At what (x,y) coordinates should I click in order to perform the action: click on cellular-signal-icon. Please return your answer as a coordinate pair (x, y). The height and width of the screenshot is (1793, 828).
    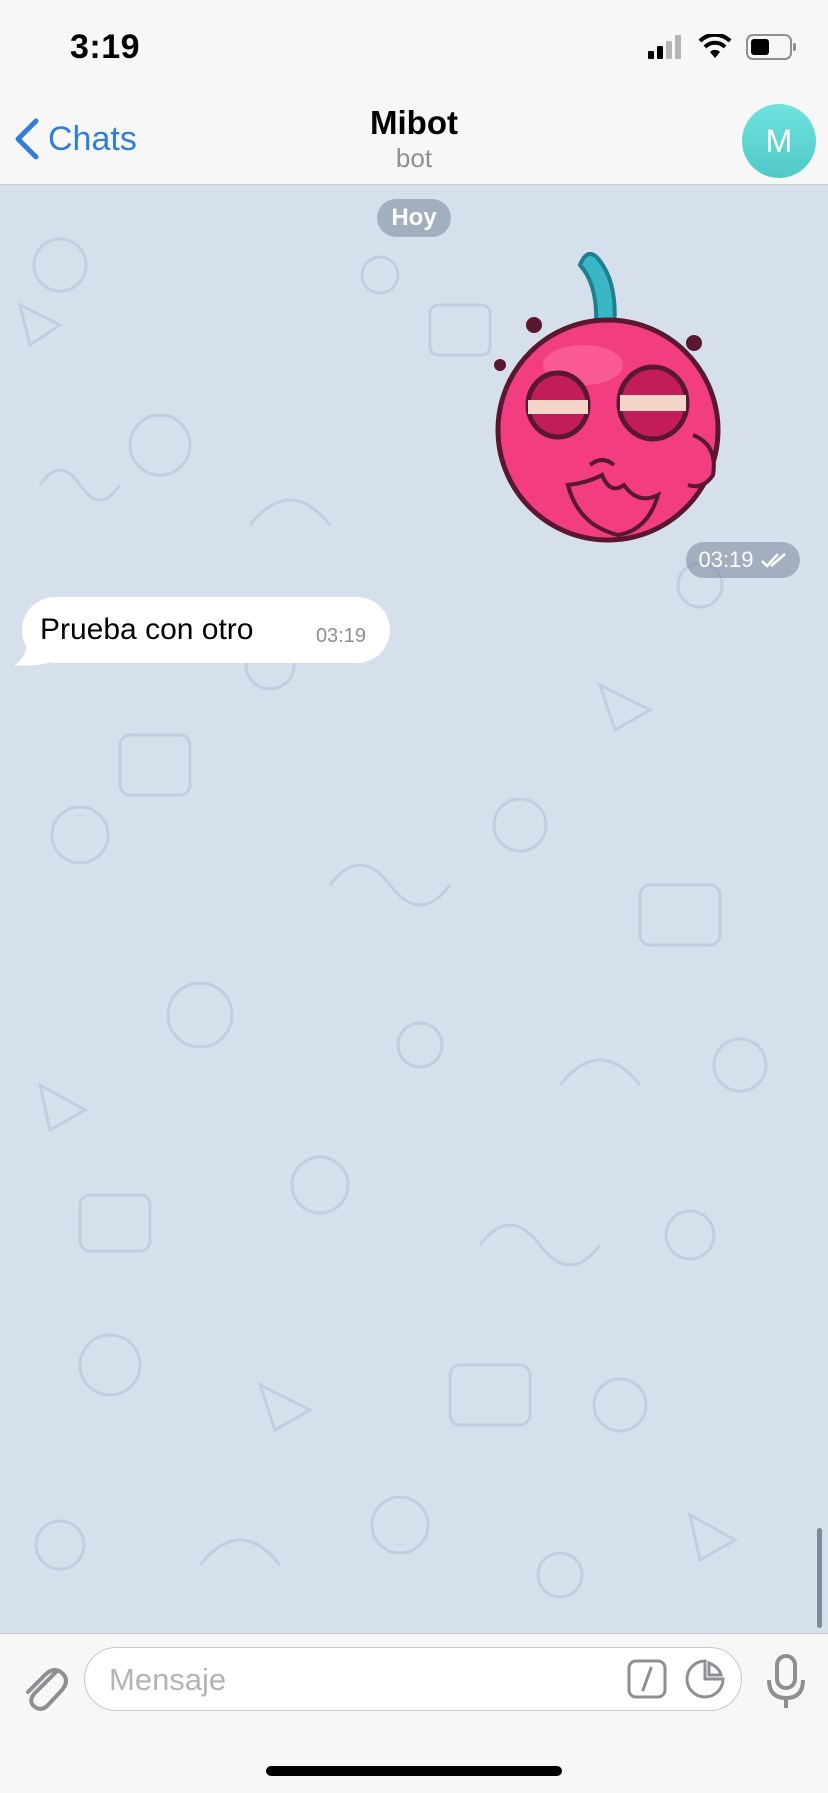
    Looking at the image, I should click on (664, 47).